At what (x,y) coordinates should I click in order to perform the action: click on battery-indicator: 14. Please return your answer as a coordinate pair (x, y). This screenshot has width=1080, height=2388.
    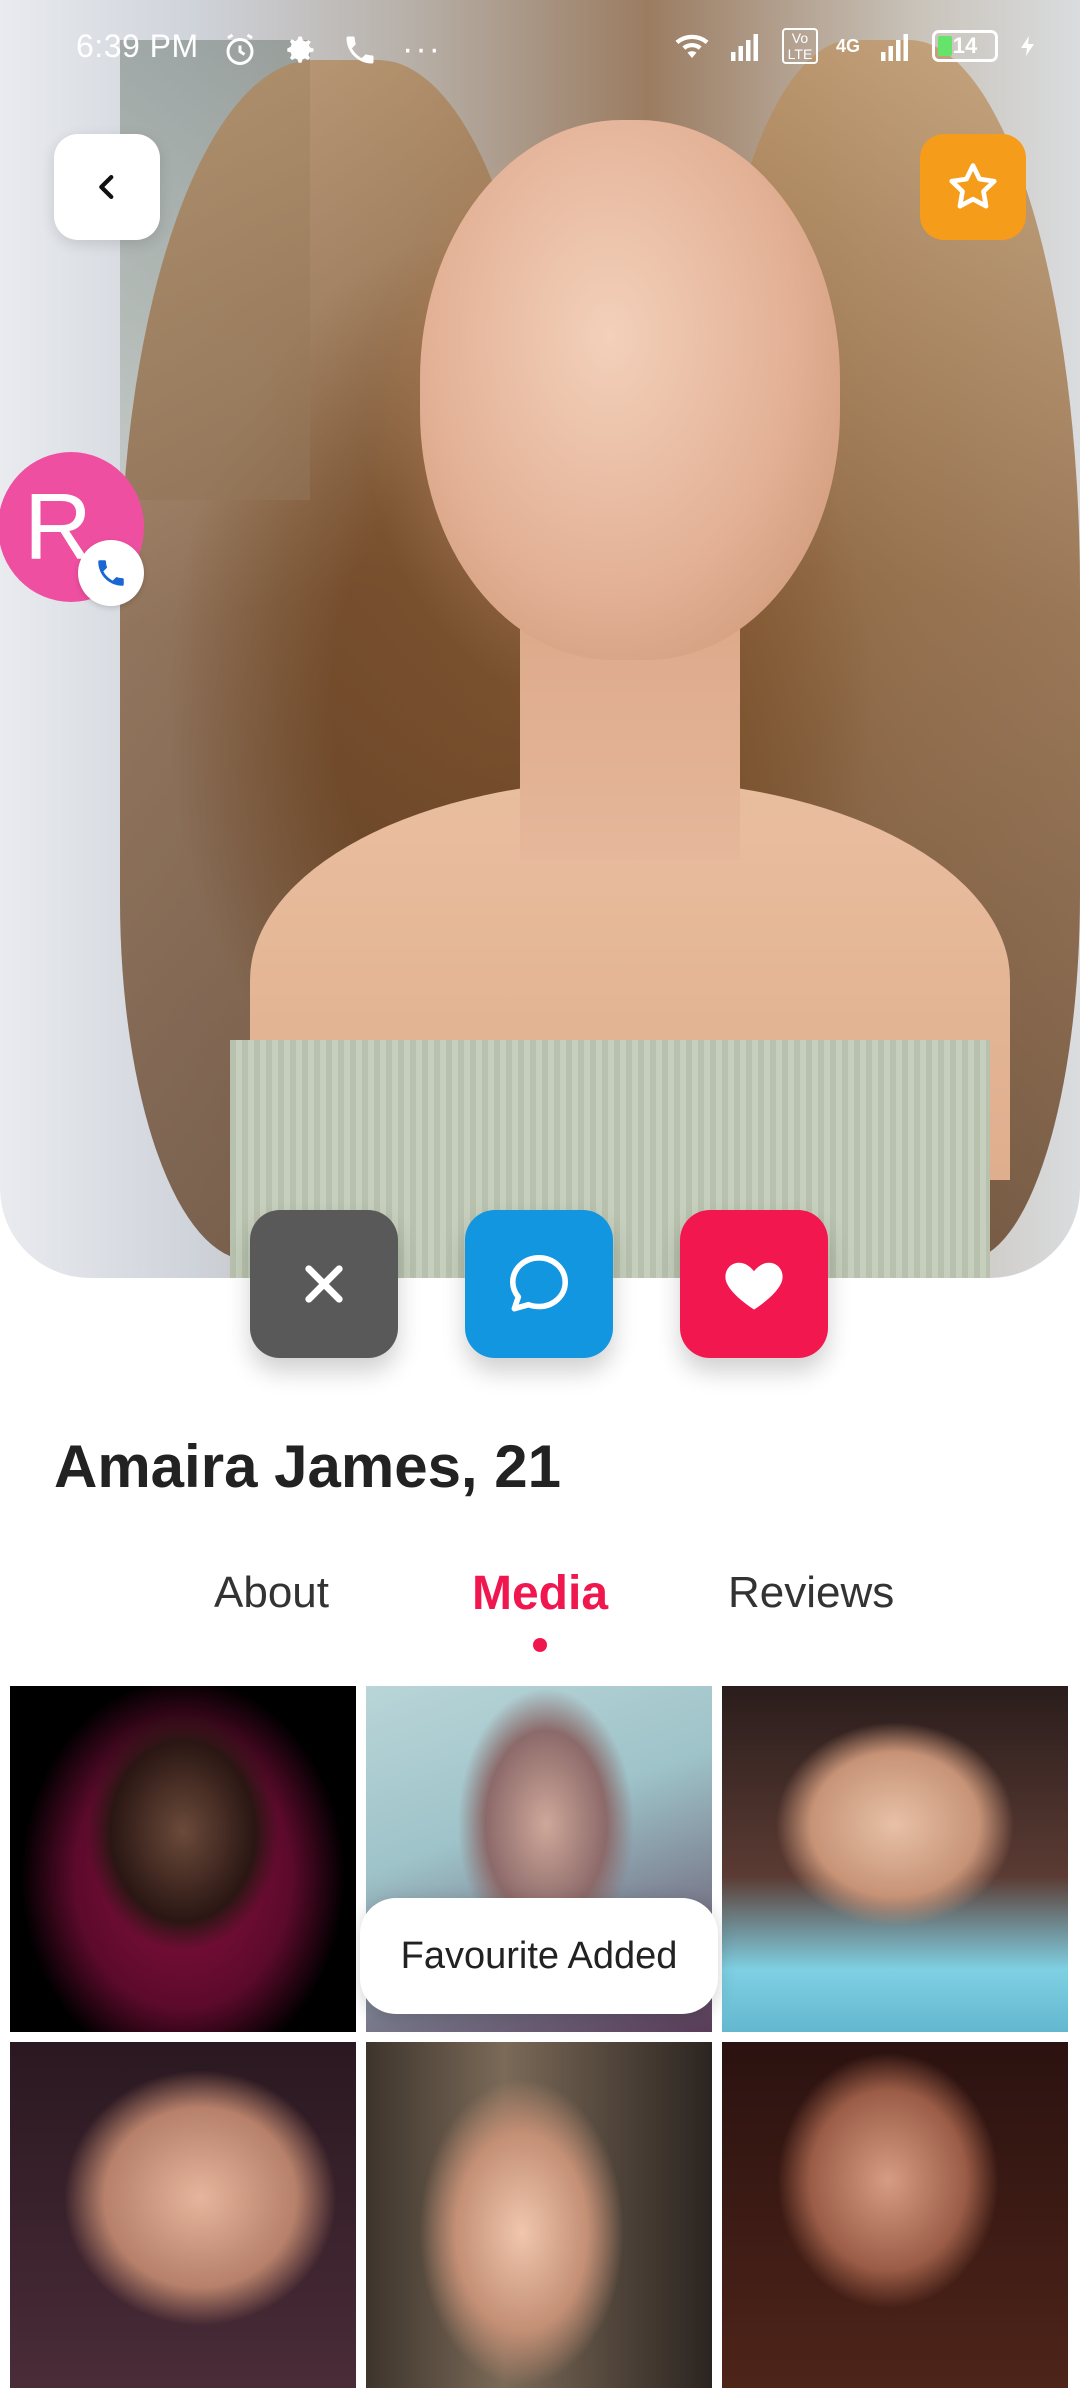
    Looking at the image, I should click on (965, 46).